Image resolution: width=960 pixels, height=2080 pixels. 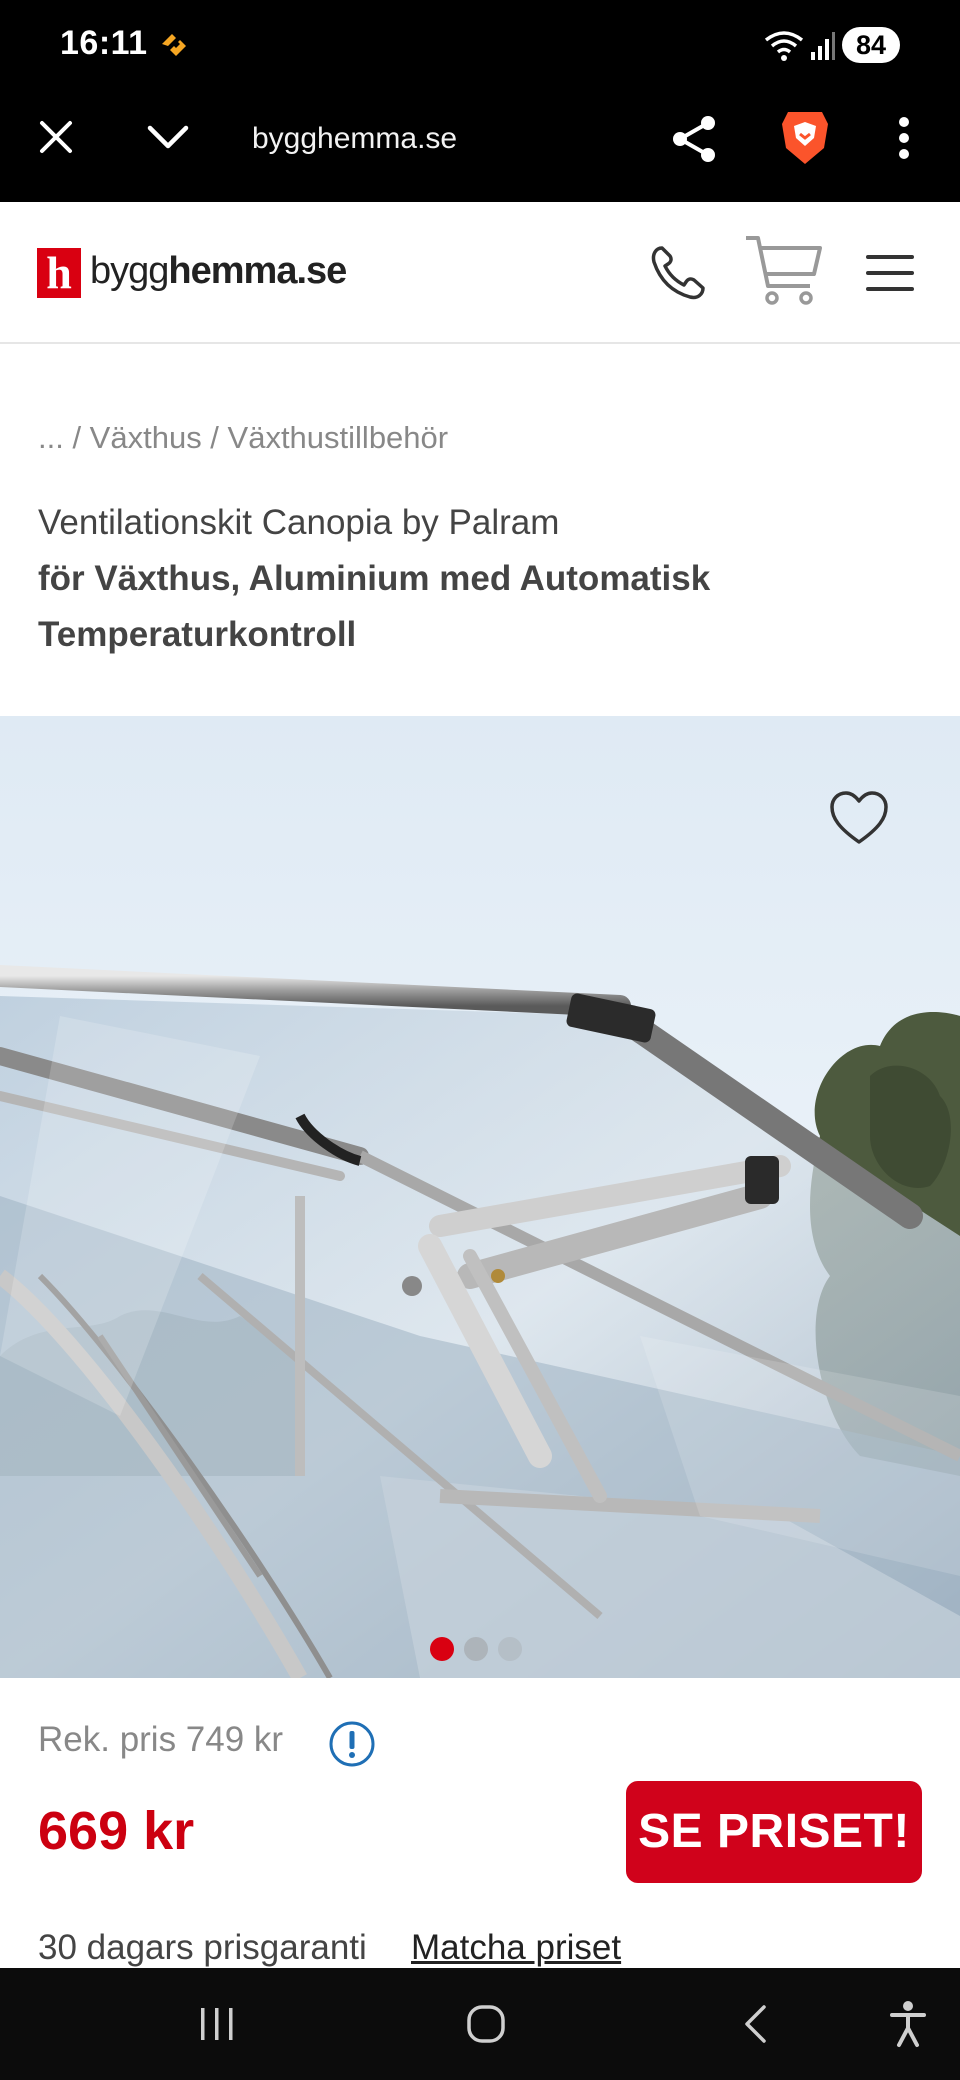 What do you see at coordinates (859, 818) in the screenshot?
I see `heart-icon` at bounding box center [859, 818].